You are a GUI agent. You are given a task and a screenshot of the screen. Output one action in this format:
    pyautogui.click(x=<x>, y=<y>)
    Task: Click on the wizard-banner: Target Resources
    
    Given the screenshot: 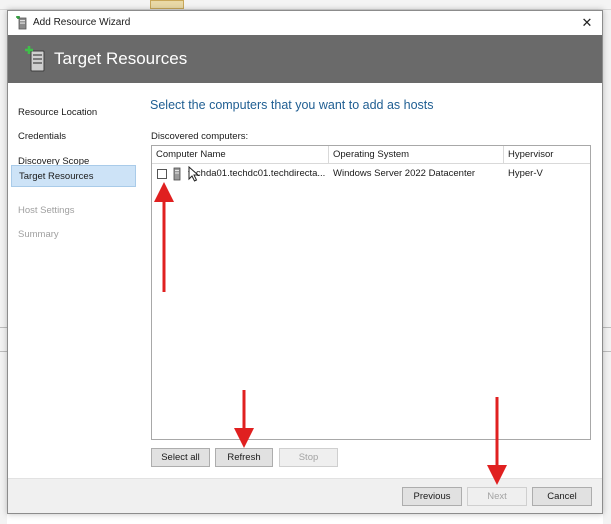 What is the action you would take?
    pyautogui.click(x=305, y=59)
    